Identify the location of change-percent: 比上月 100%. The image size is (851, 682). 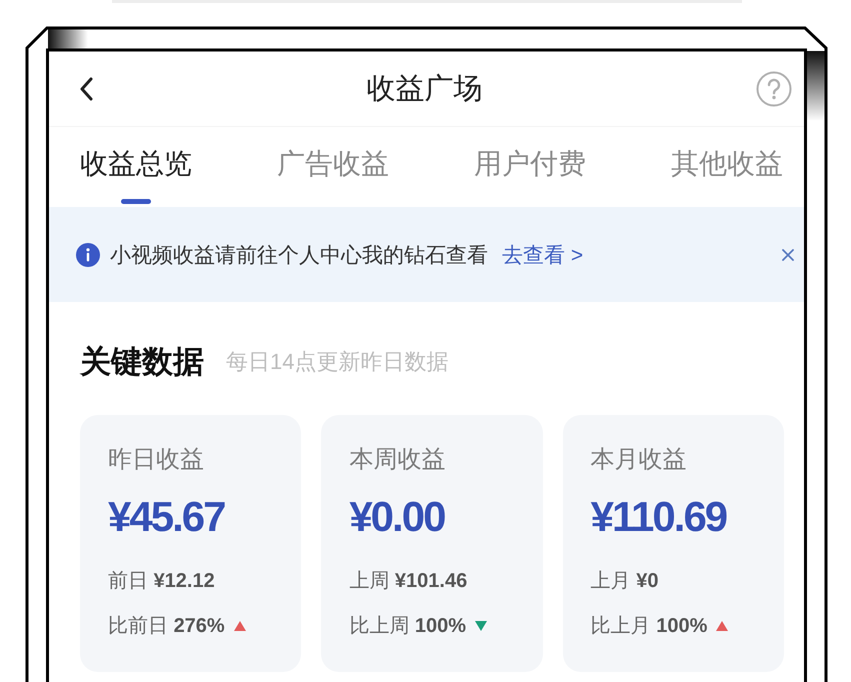
(649, 626).